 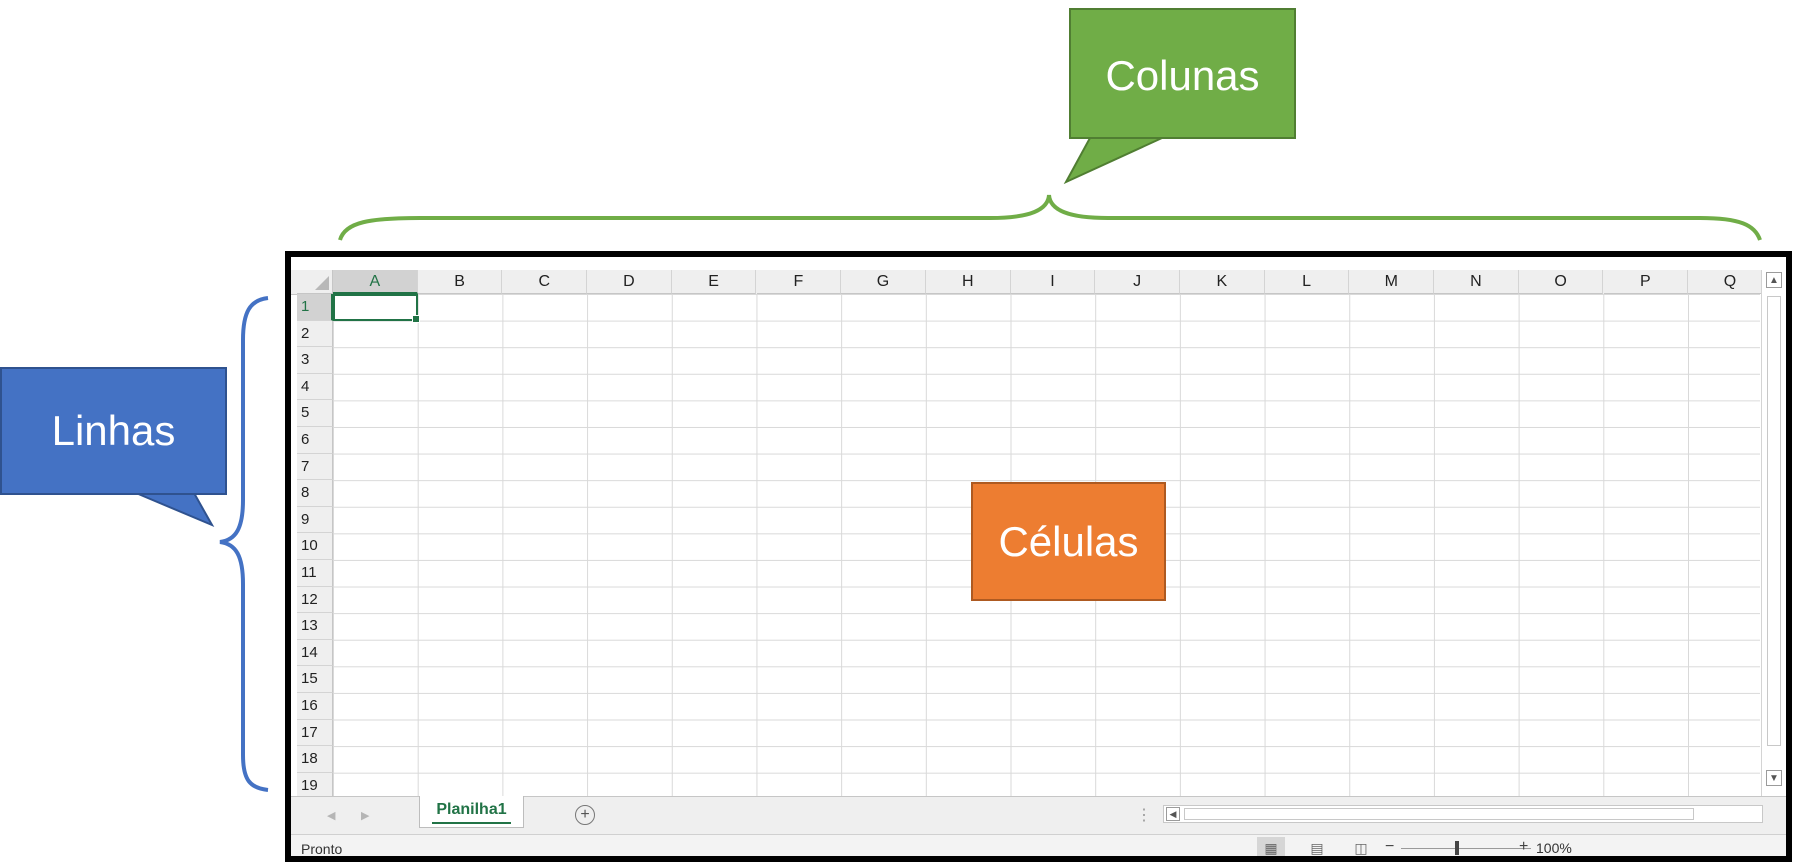 I want to click on select-all-button, so click(x=315, y=282).